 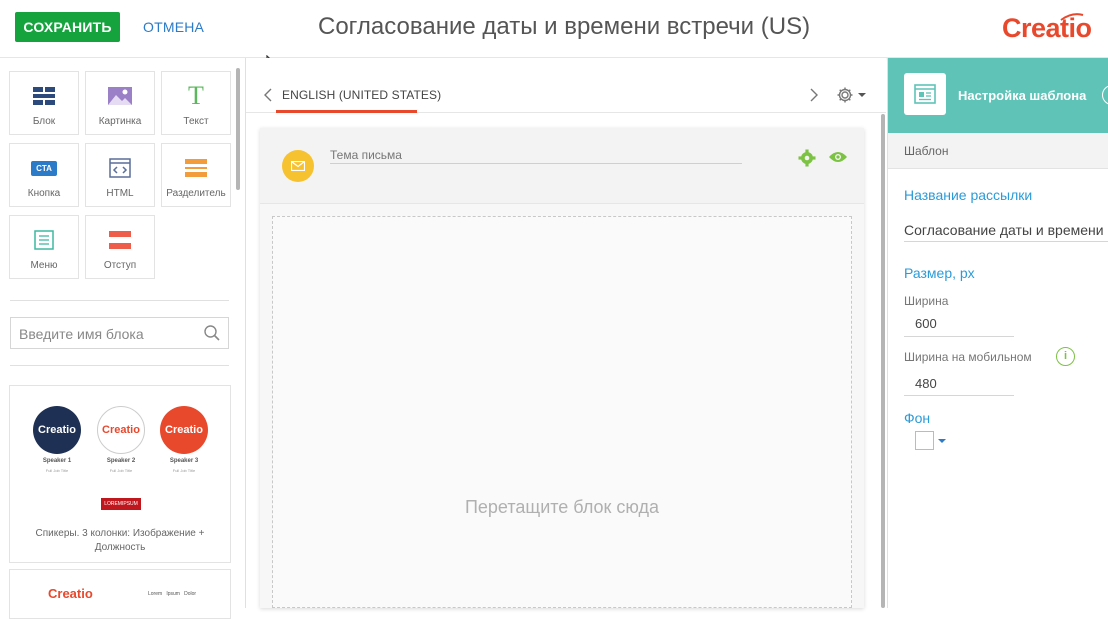 What do you see at coordinates (67, 27) in the screenshot?
I see `save-button: СОХРАНИТЬ` at bounding box center [67, 27].